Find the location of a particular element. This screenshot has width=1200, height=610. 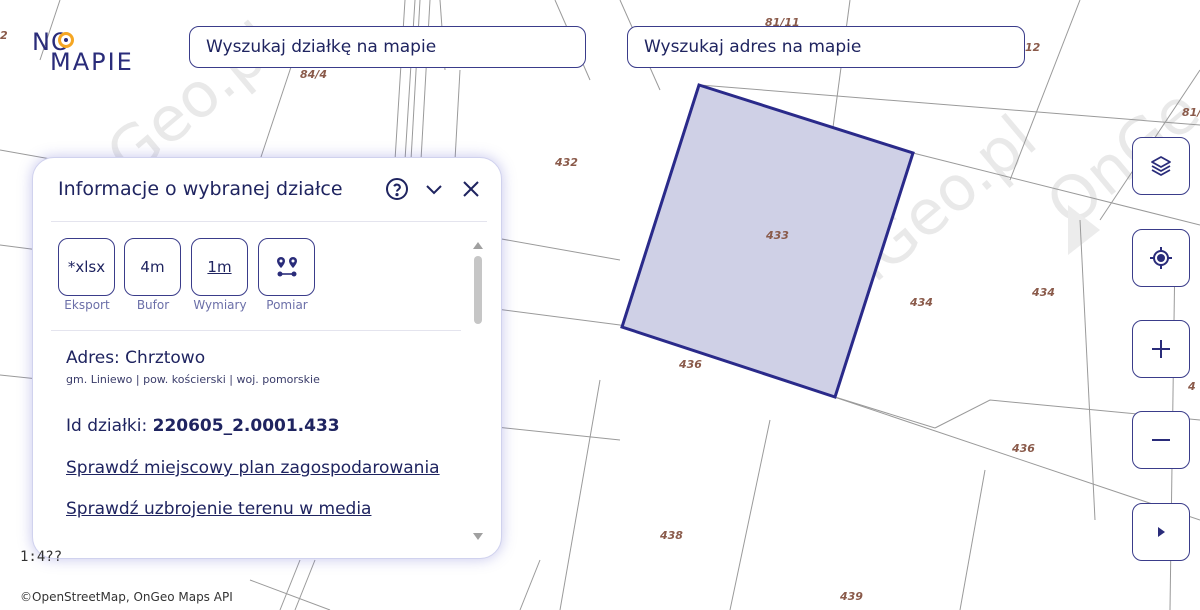

search-address-box is located at coordinates (826, 47).